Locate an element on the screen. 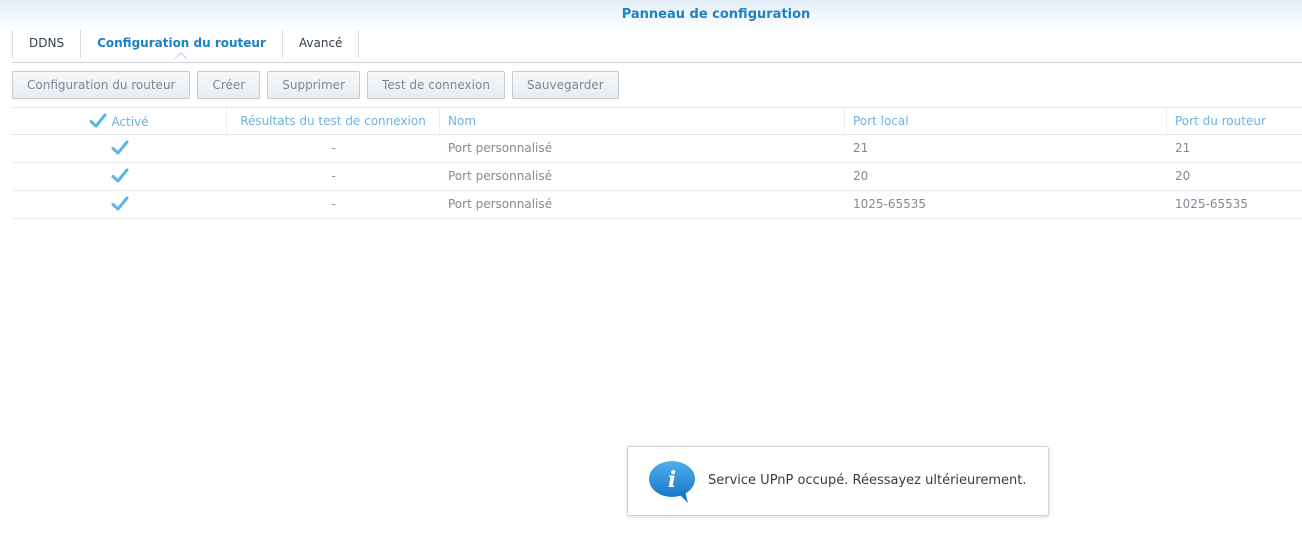 The width and height of the screenshot is (1302, 542). select-all-checkbox is located at coordinates (98, 121).